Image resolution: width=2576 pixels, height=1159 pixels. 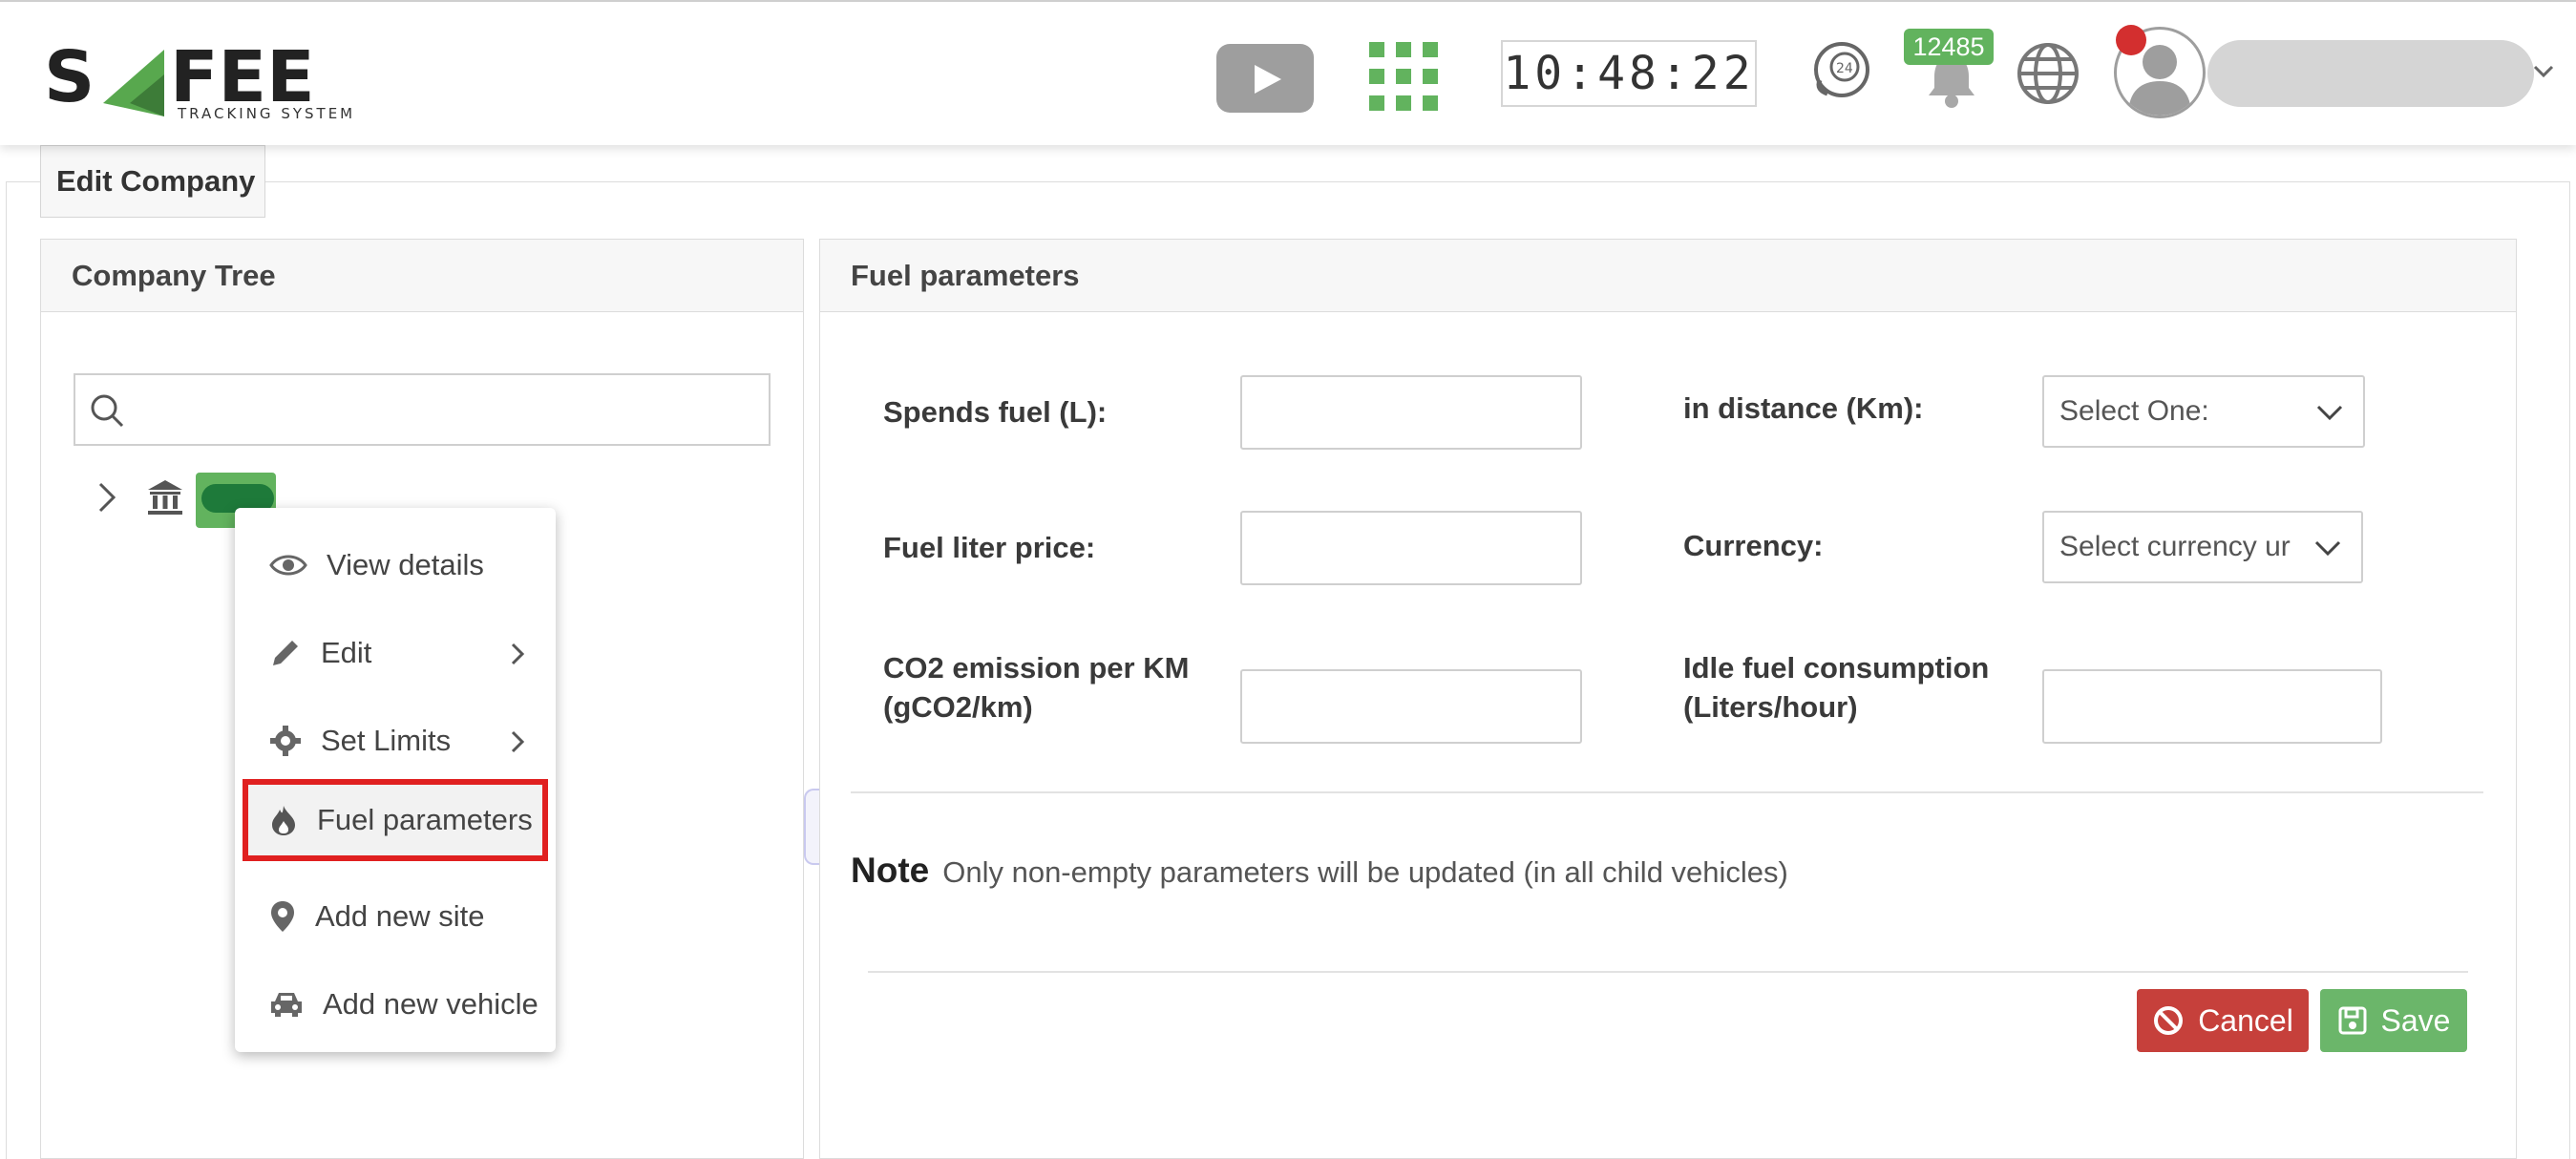 I want to click on menu-item-label: Set Limits, so click(x=386, y=740).